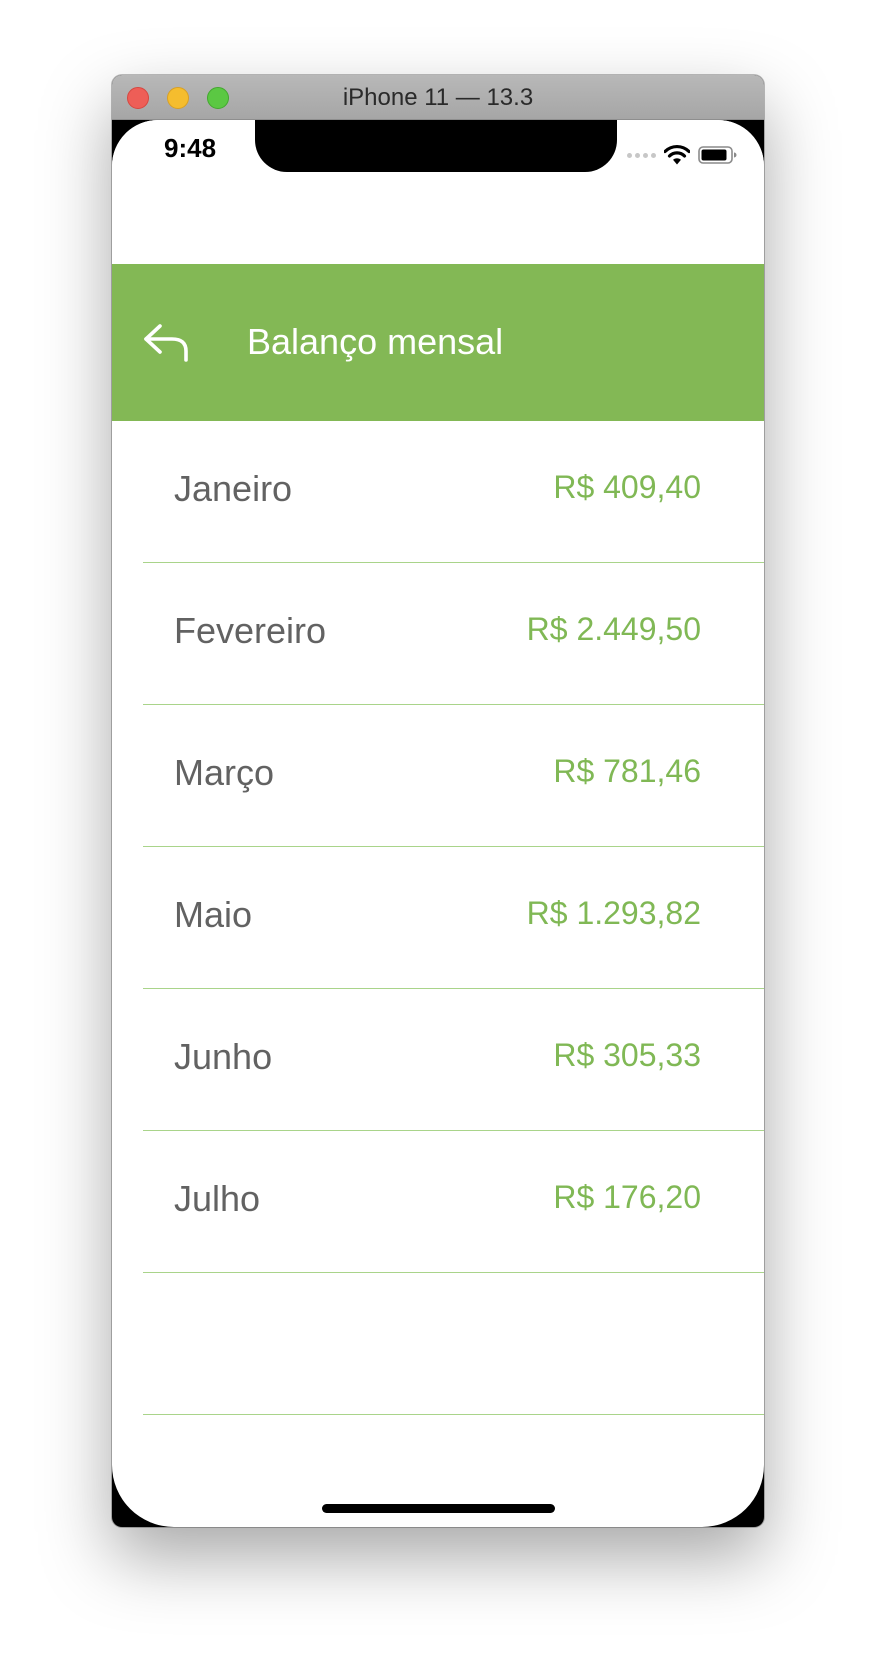  Describe the element at coordinates (453, 1202) in the screenshot. I see `list-item: Julho R$ 176,20` at that location.